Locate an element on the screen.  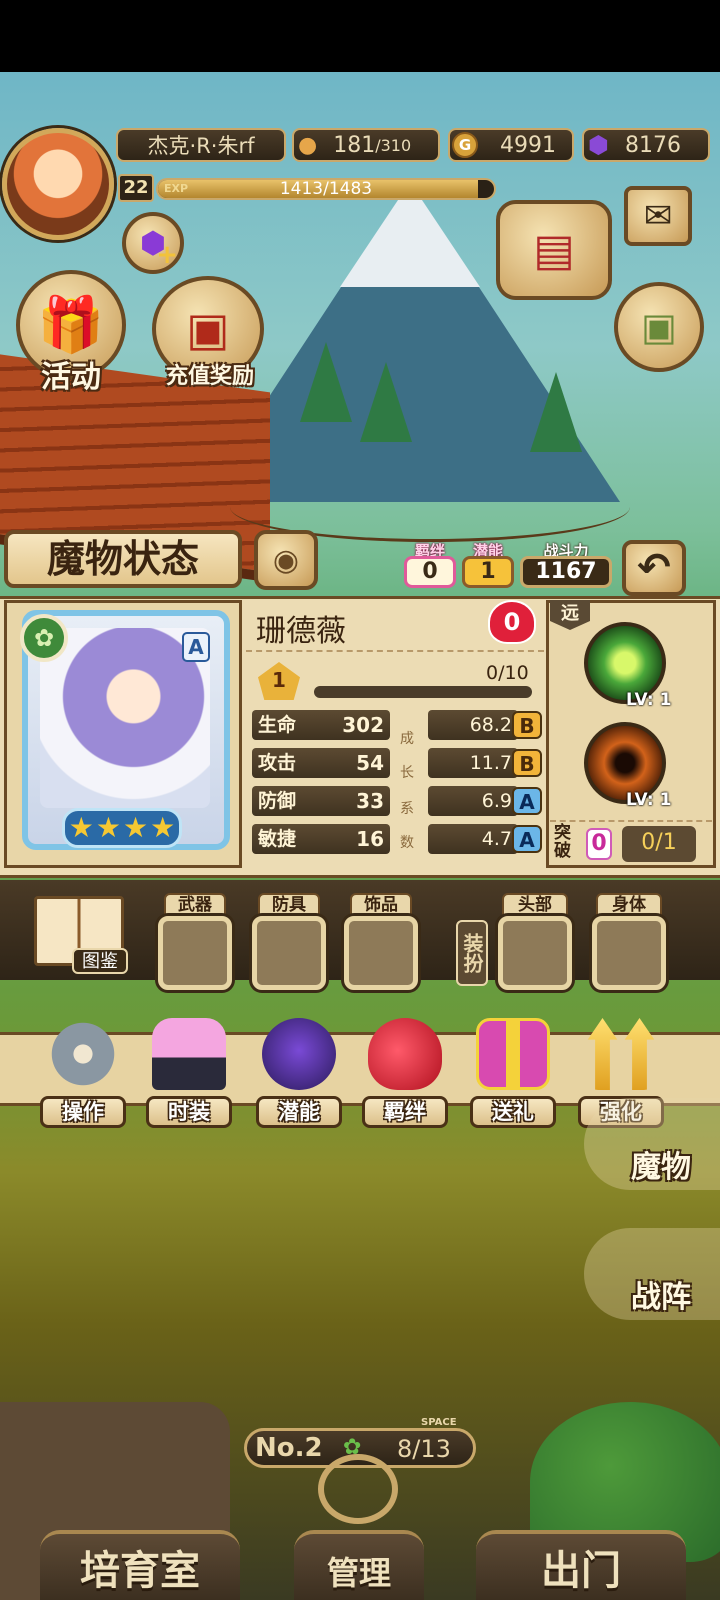
plus-icon: + is located at coordinates (167, 255).